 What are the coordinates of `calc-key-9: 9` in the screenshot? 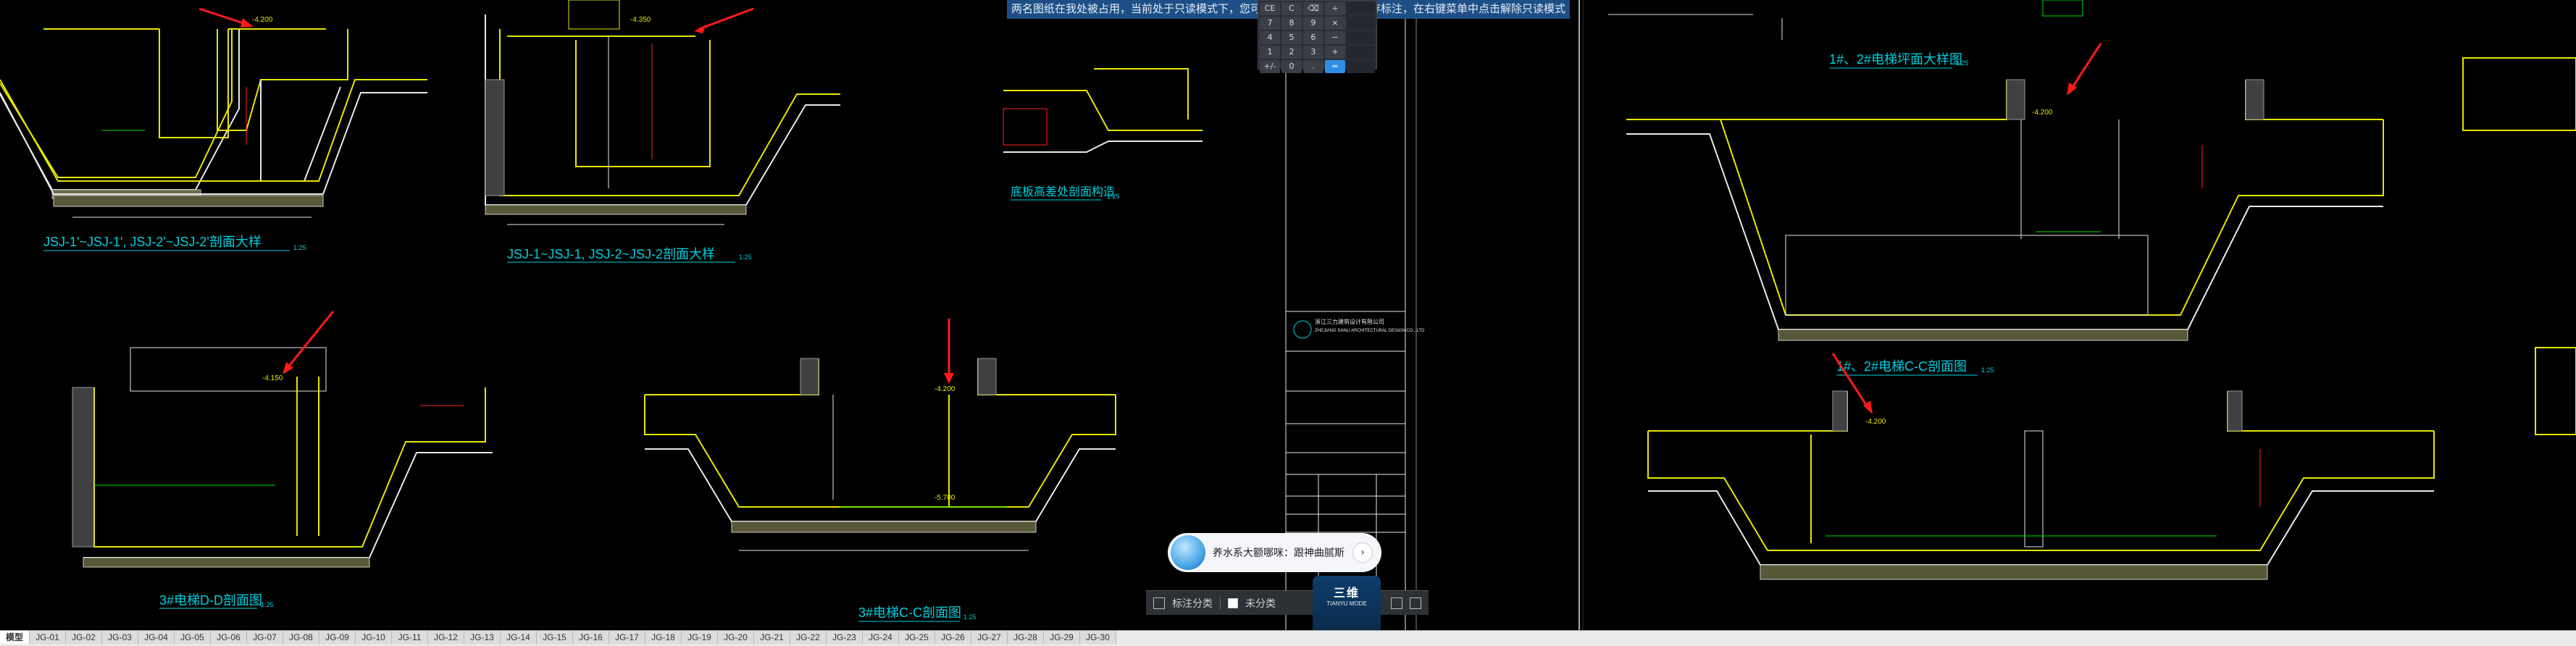 It's located at (1312, 23).